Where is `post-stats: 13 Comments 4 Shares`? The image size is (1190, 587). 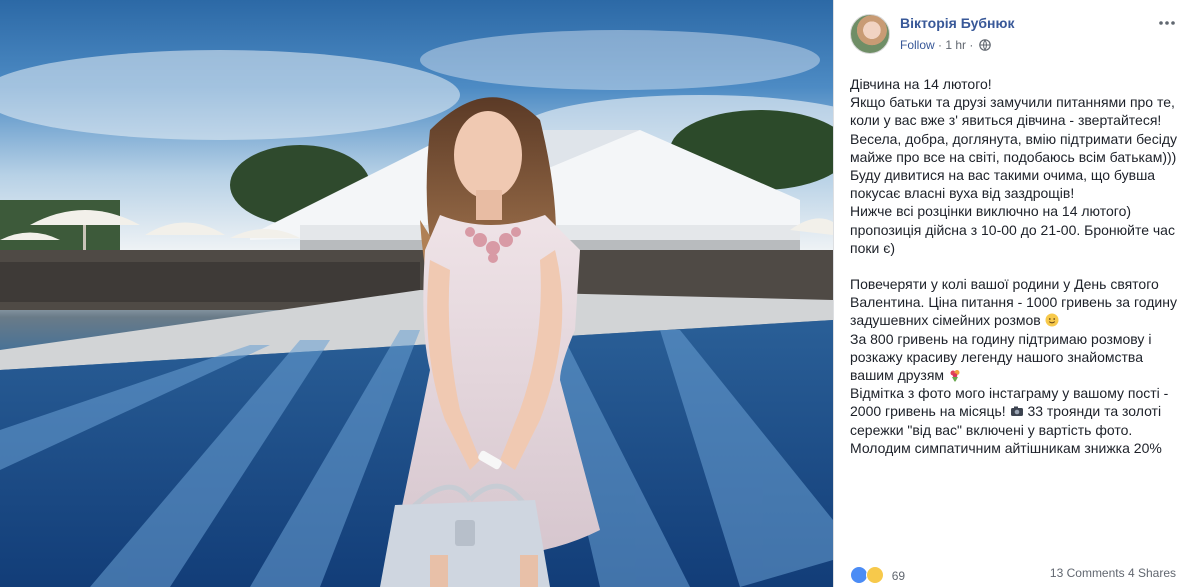 post-stats: 13 Comments 4 Shares is located at coordinates (1113, 573).